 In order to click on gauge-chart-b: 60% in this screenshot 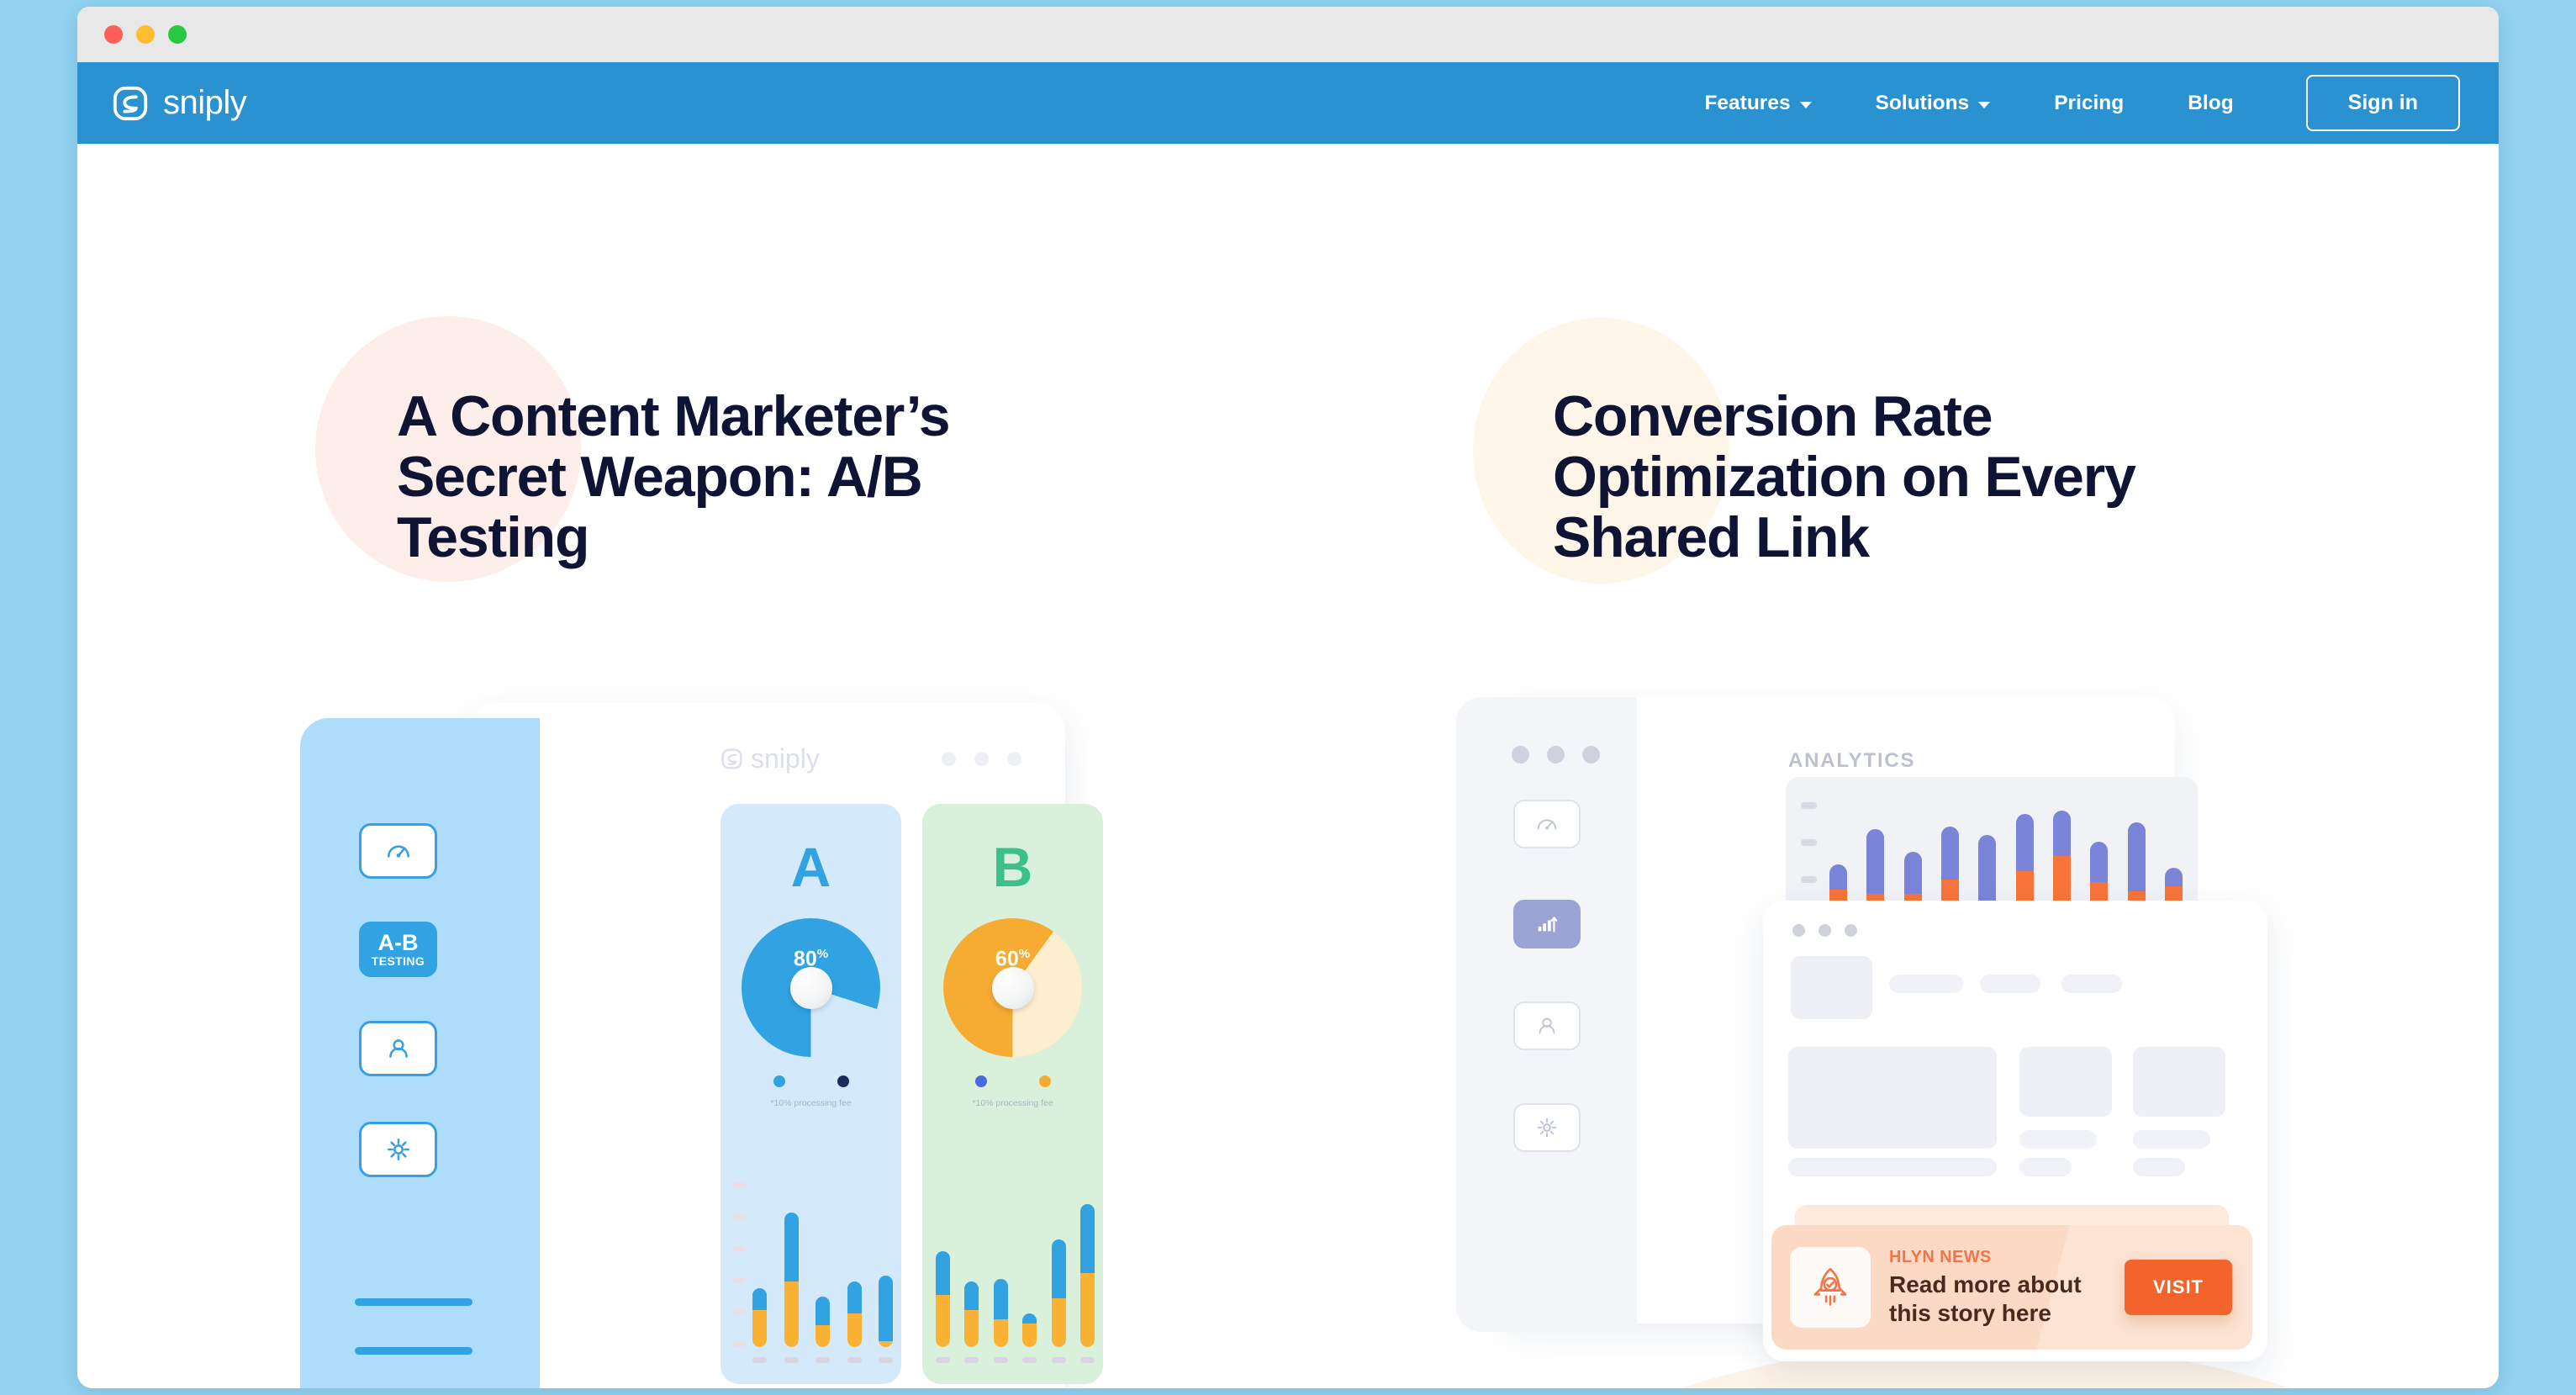, I will do `click(1013, 987)`.